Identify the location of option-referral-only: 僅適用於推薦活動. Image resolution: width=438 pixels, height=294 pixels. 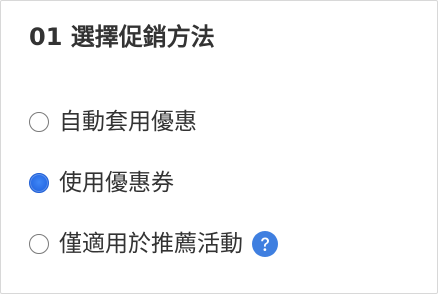
(153, 244).